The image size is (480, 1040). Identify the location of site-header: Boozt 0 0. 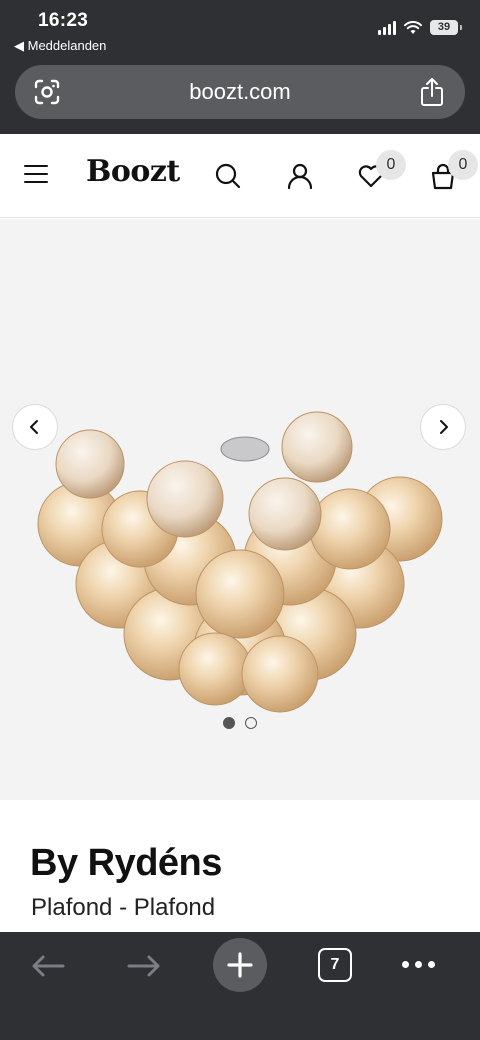
(240, 176).